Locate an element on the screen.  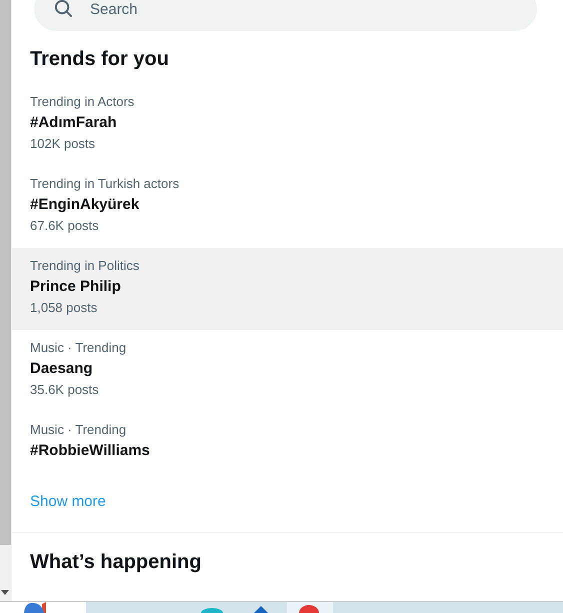
trend-category: Trending in Turkish actors is located at coordinates (105, 184).